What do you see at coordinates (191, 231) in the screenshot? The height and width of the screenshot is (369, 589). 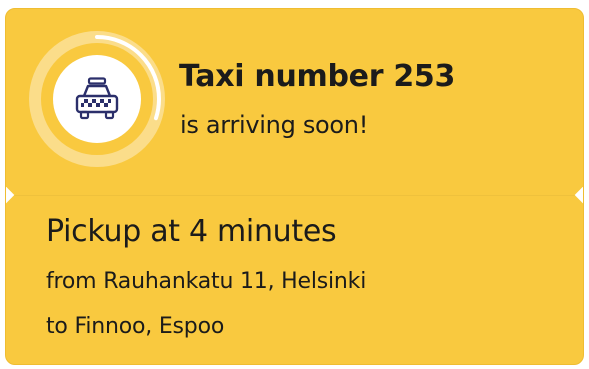 I see `pickup-time: Pickup at 4 minutes` at bounding box center [191, 231].